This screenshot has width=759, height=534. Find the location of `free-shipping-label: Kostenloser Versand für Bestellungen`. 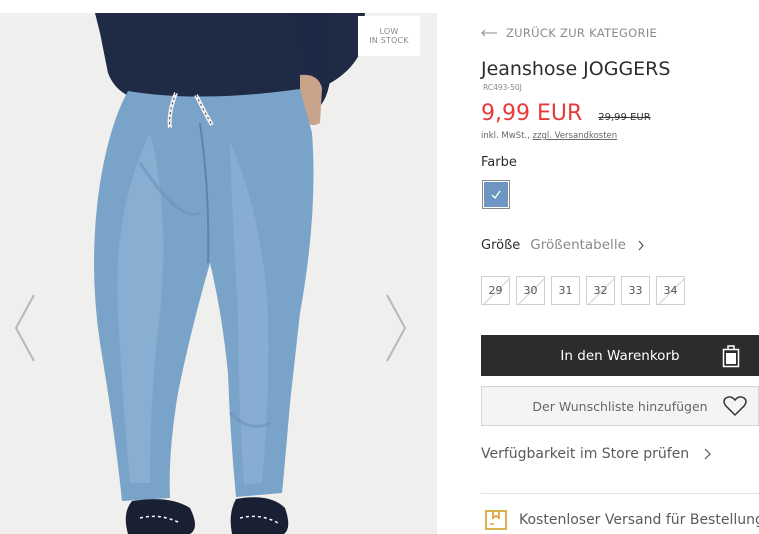

free-shipping-label: Kostenloser Versand für Bestellungen is located at coordinates (639, 520).